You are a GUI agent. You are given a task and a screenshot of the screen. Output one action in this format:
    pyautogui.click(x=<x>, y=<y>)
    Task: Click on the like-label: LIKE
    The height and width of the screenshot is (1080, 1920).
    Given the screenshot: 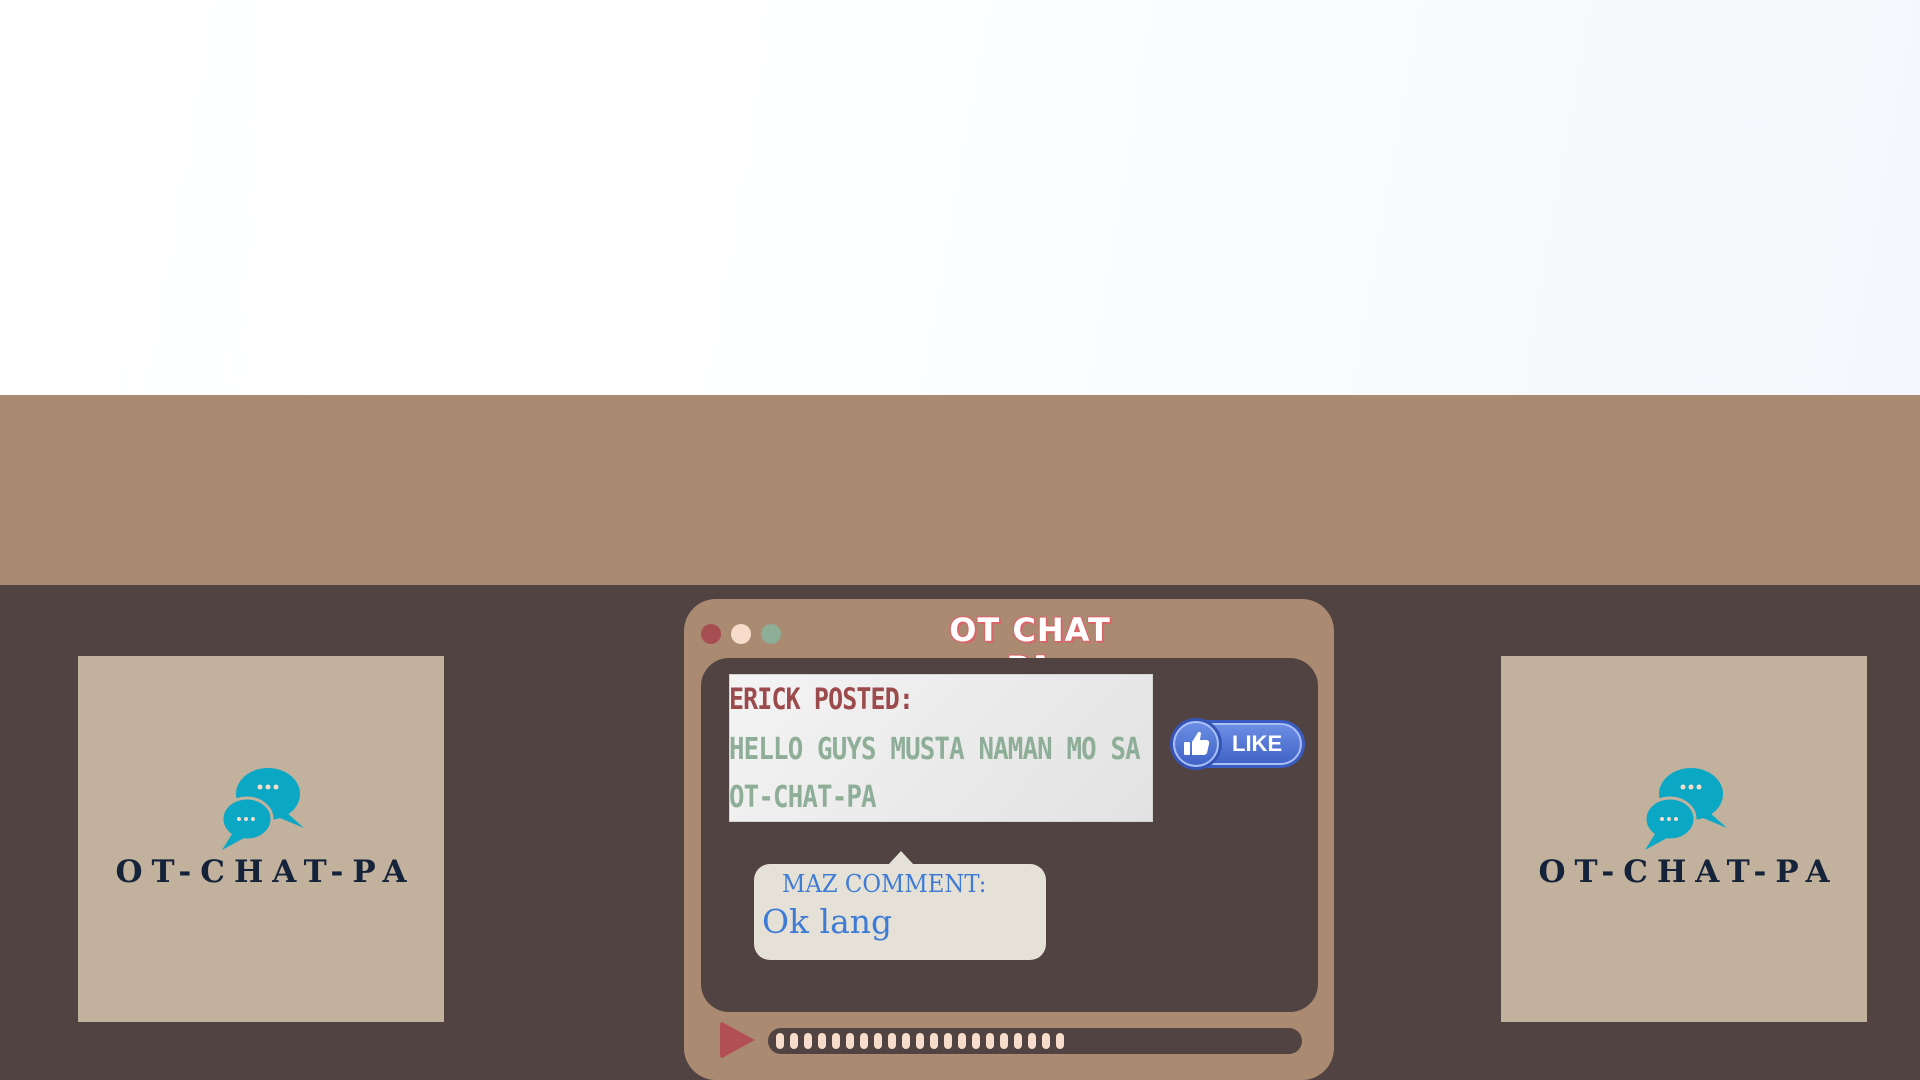 What is the action you would take?
    pyautogui.click(x=1257, y=743)
    